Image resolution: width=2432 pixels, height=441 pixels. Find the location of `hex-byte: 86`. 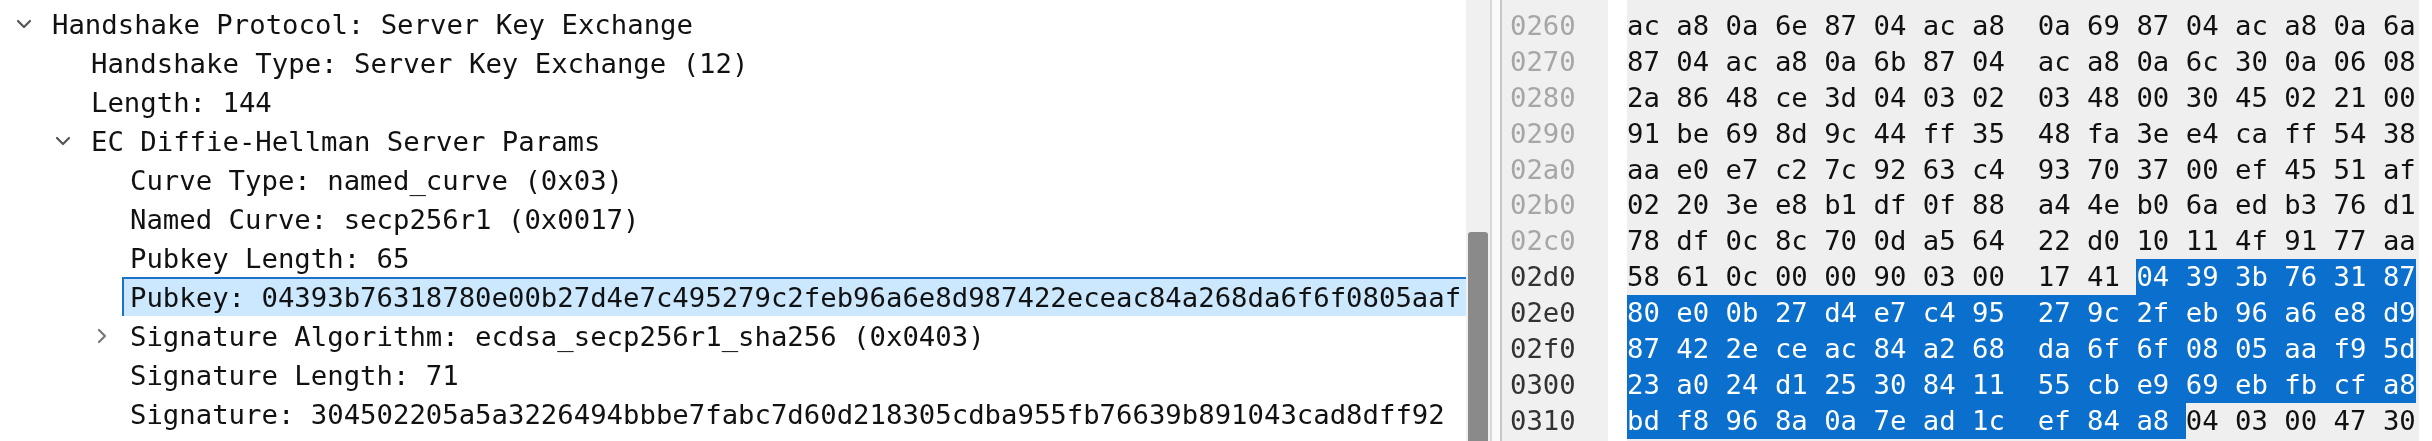

hex-byte: 86 is located at coordinates (1693, 97).